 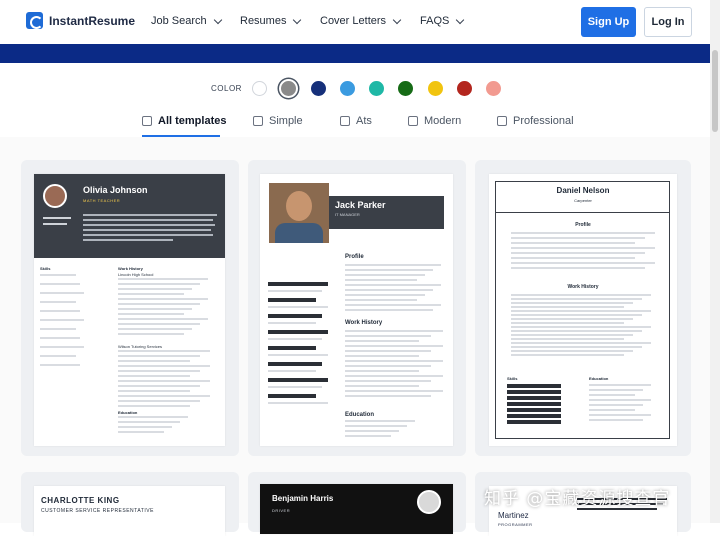 What do you see at coordinates (102, 200) in the screenshot?
I see `resume-role: MATH TEACHER` at bounding box center [102, 200].